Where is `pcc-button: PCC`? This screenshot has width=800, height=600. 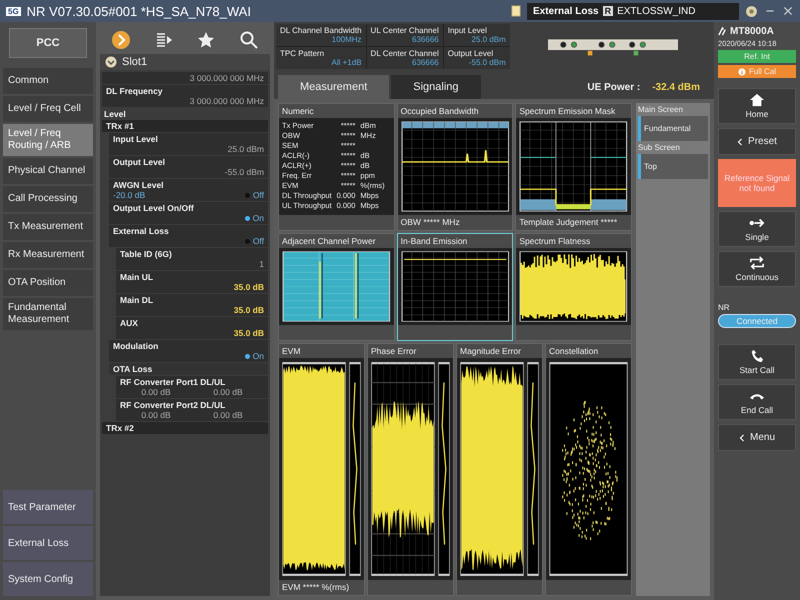 pcc-button: PCC is located at coordinates (48, 43).